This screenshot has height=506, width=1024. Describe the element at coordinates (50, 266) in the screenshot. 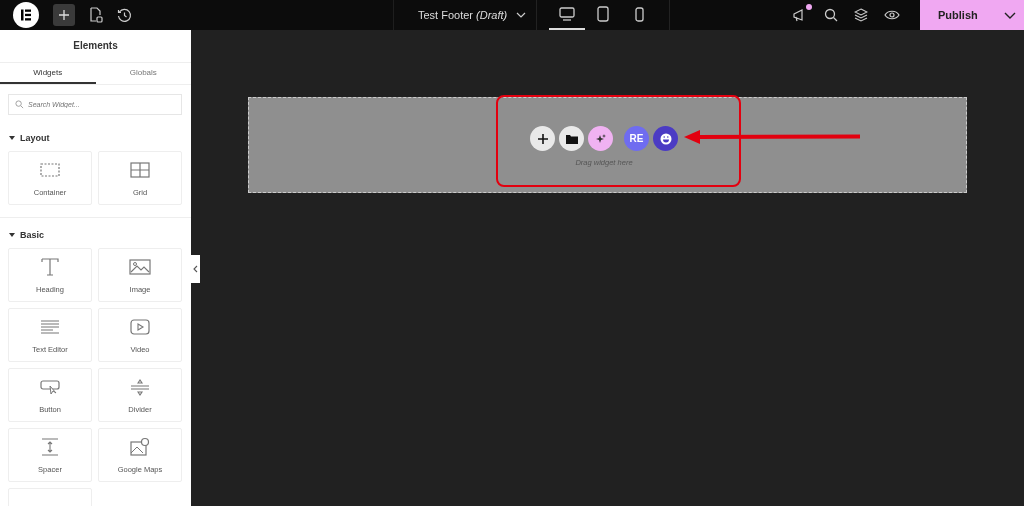

I see `heading-icon` at that location.